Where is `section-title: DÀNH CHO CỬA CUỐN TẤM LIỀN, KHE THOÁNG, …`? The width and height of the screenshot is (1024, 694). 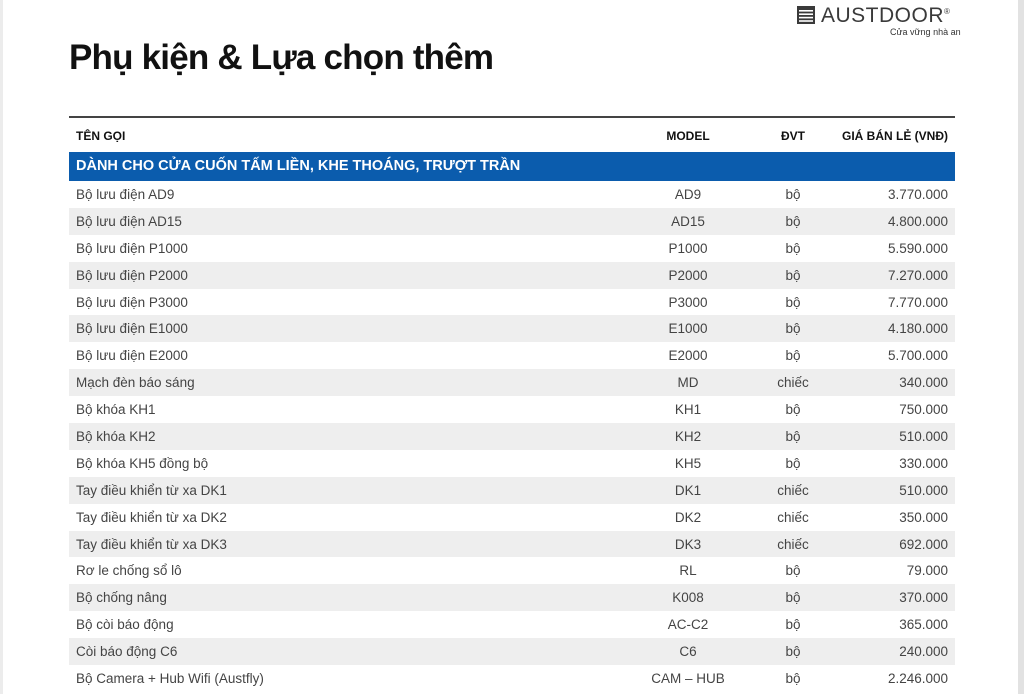
section-title: DÀNH CHO CỬA CUỐN TẤM LIỀN, KHE THOÁNG, … is located at coordinates (298, 166).